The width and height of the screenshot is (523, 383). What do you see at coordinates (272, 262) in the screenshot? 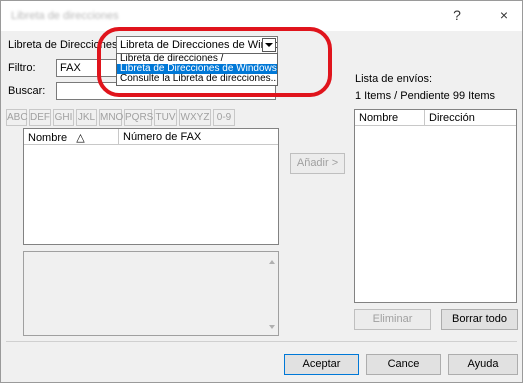
I see `scroll-up-icon` at bounding box center [272, 262].